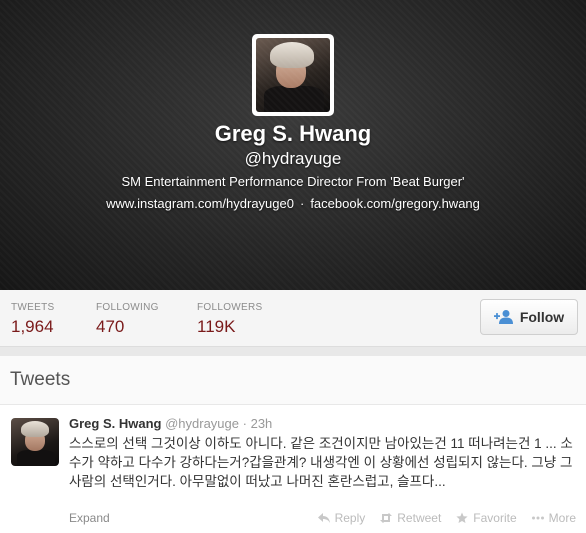 This screenshot has height=533, width=586. I want to click on reply-action: Reply, so click(341, 518).